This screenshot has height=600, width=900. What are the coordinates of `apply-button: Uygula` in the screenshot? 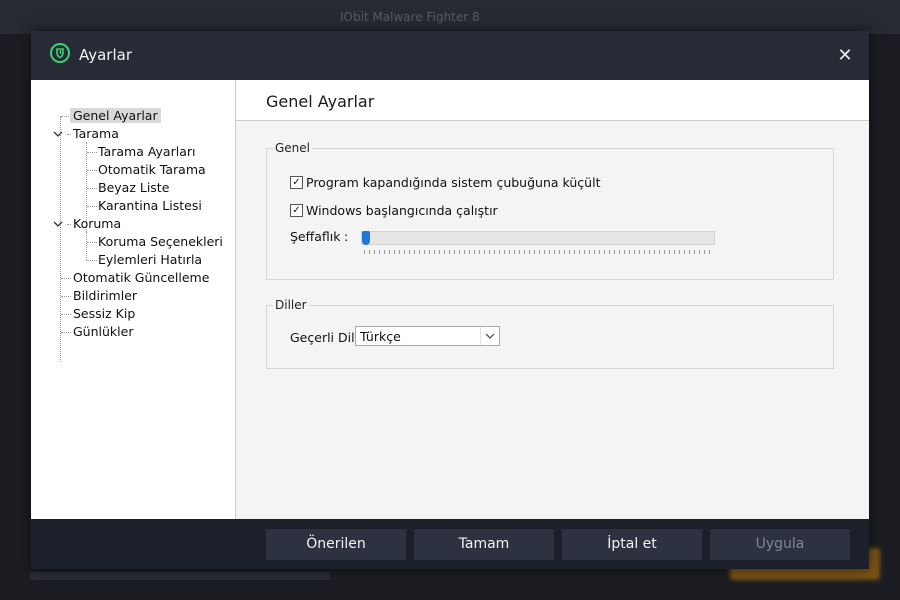 It's located at (780, 544).